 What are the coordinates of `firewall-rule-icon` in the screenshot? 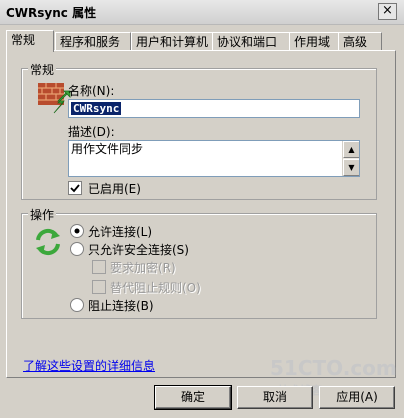 It's located at (54, 98).